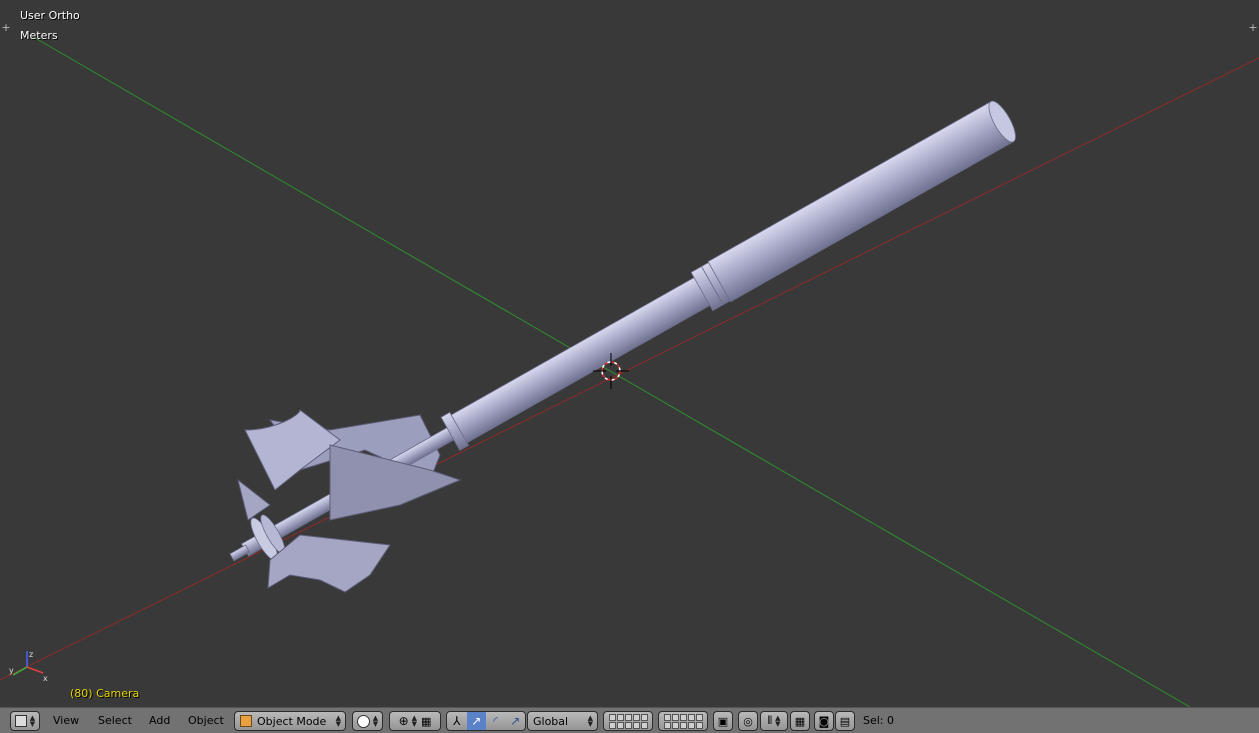 The image size is (1259, 733). I want to click on proportional-edit-button: ◎, so click(748, 721).